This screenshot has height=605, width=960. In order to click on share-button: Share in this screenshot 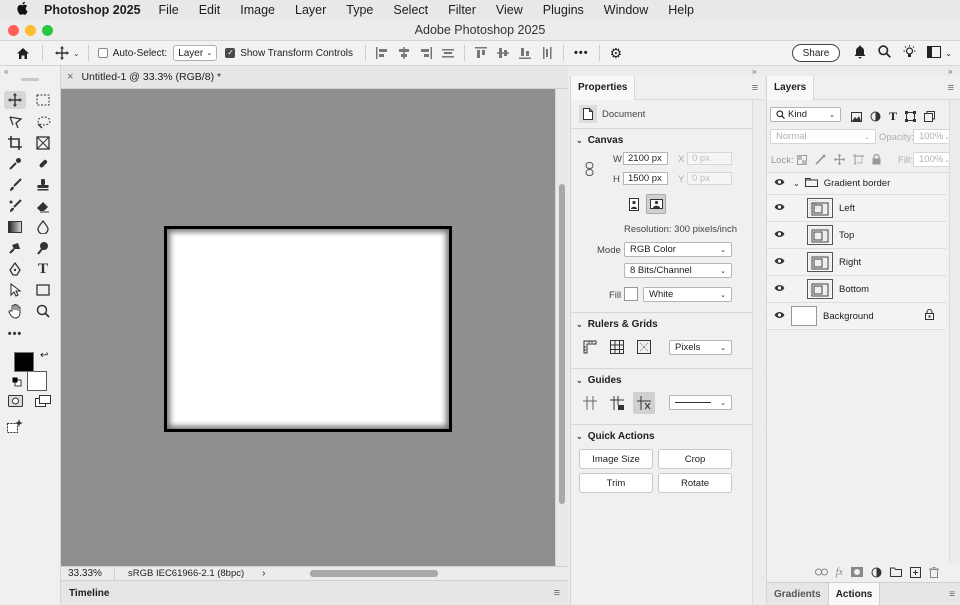, I will do `click(816, 53)`.